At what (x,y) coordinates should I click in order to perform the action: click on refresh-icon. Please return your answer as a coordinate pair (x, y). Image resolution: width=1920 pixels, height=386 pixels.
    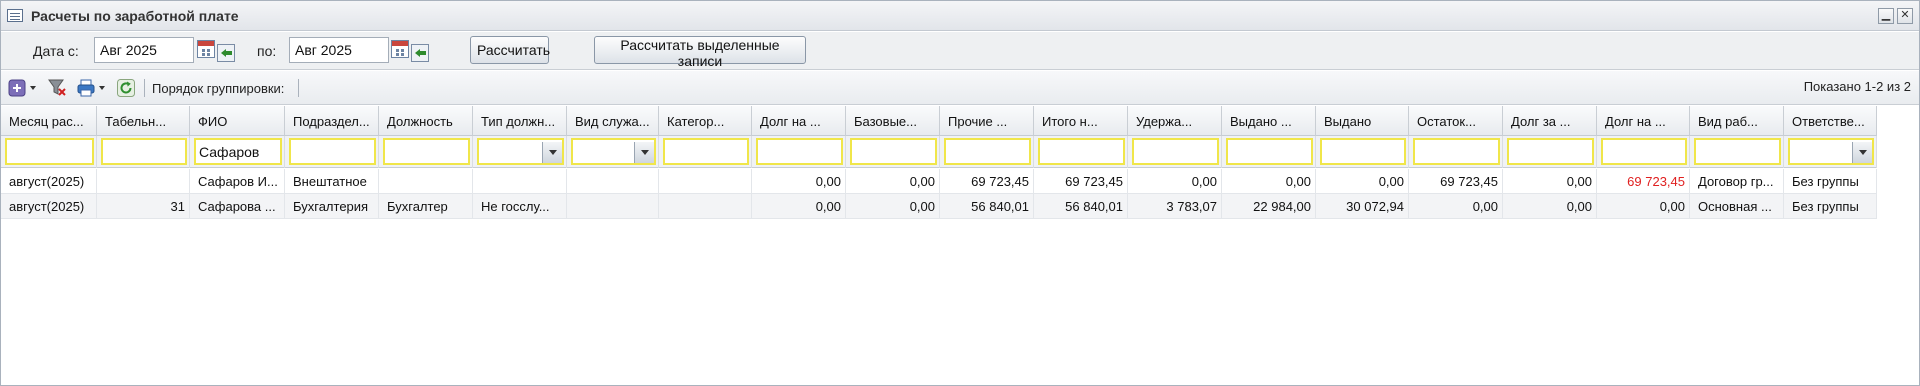
    Looking at the image, I should click on (126, 88).